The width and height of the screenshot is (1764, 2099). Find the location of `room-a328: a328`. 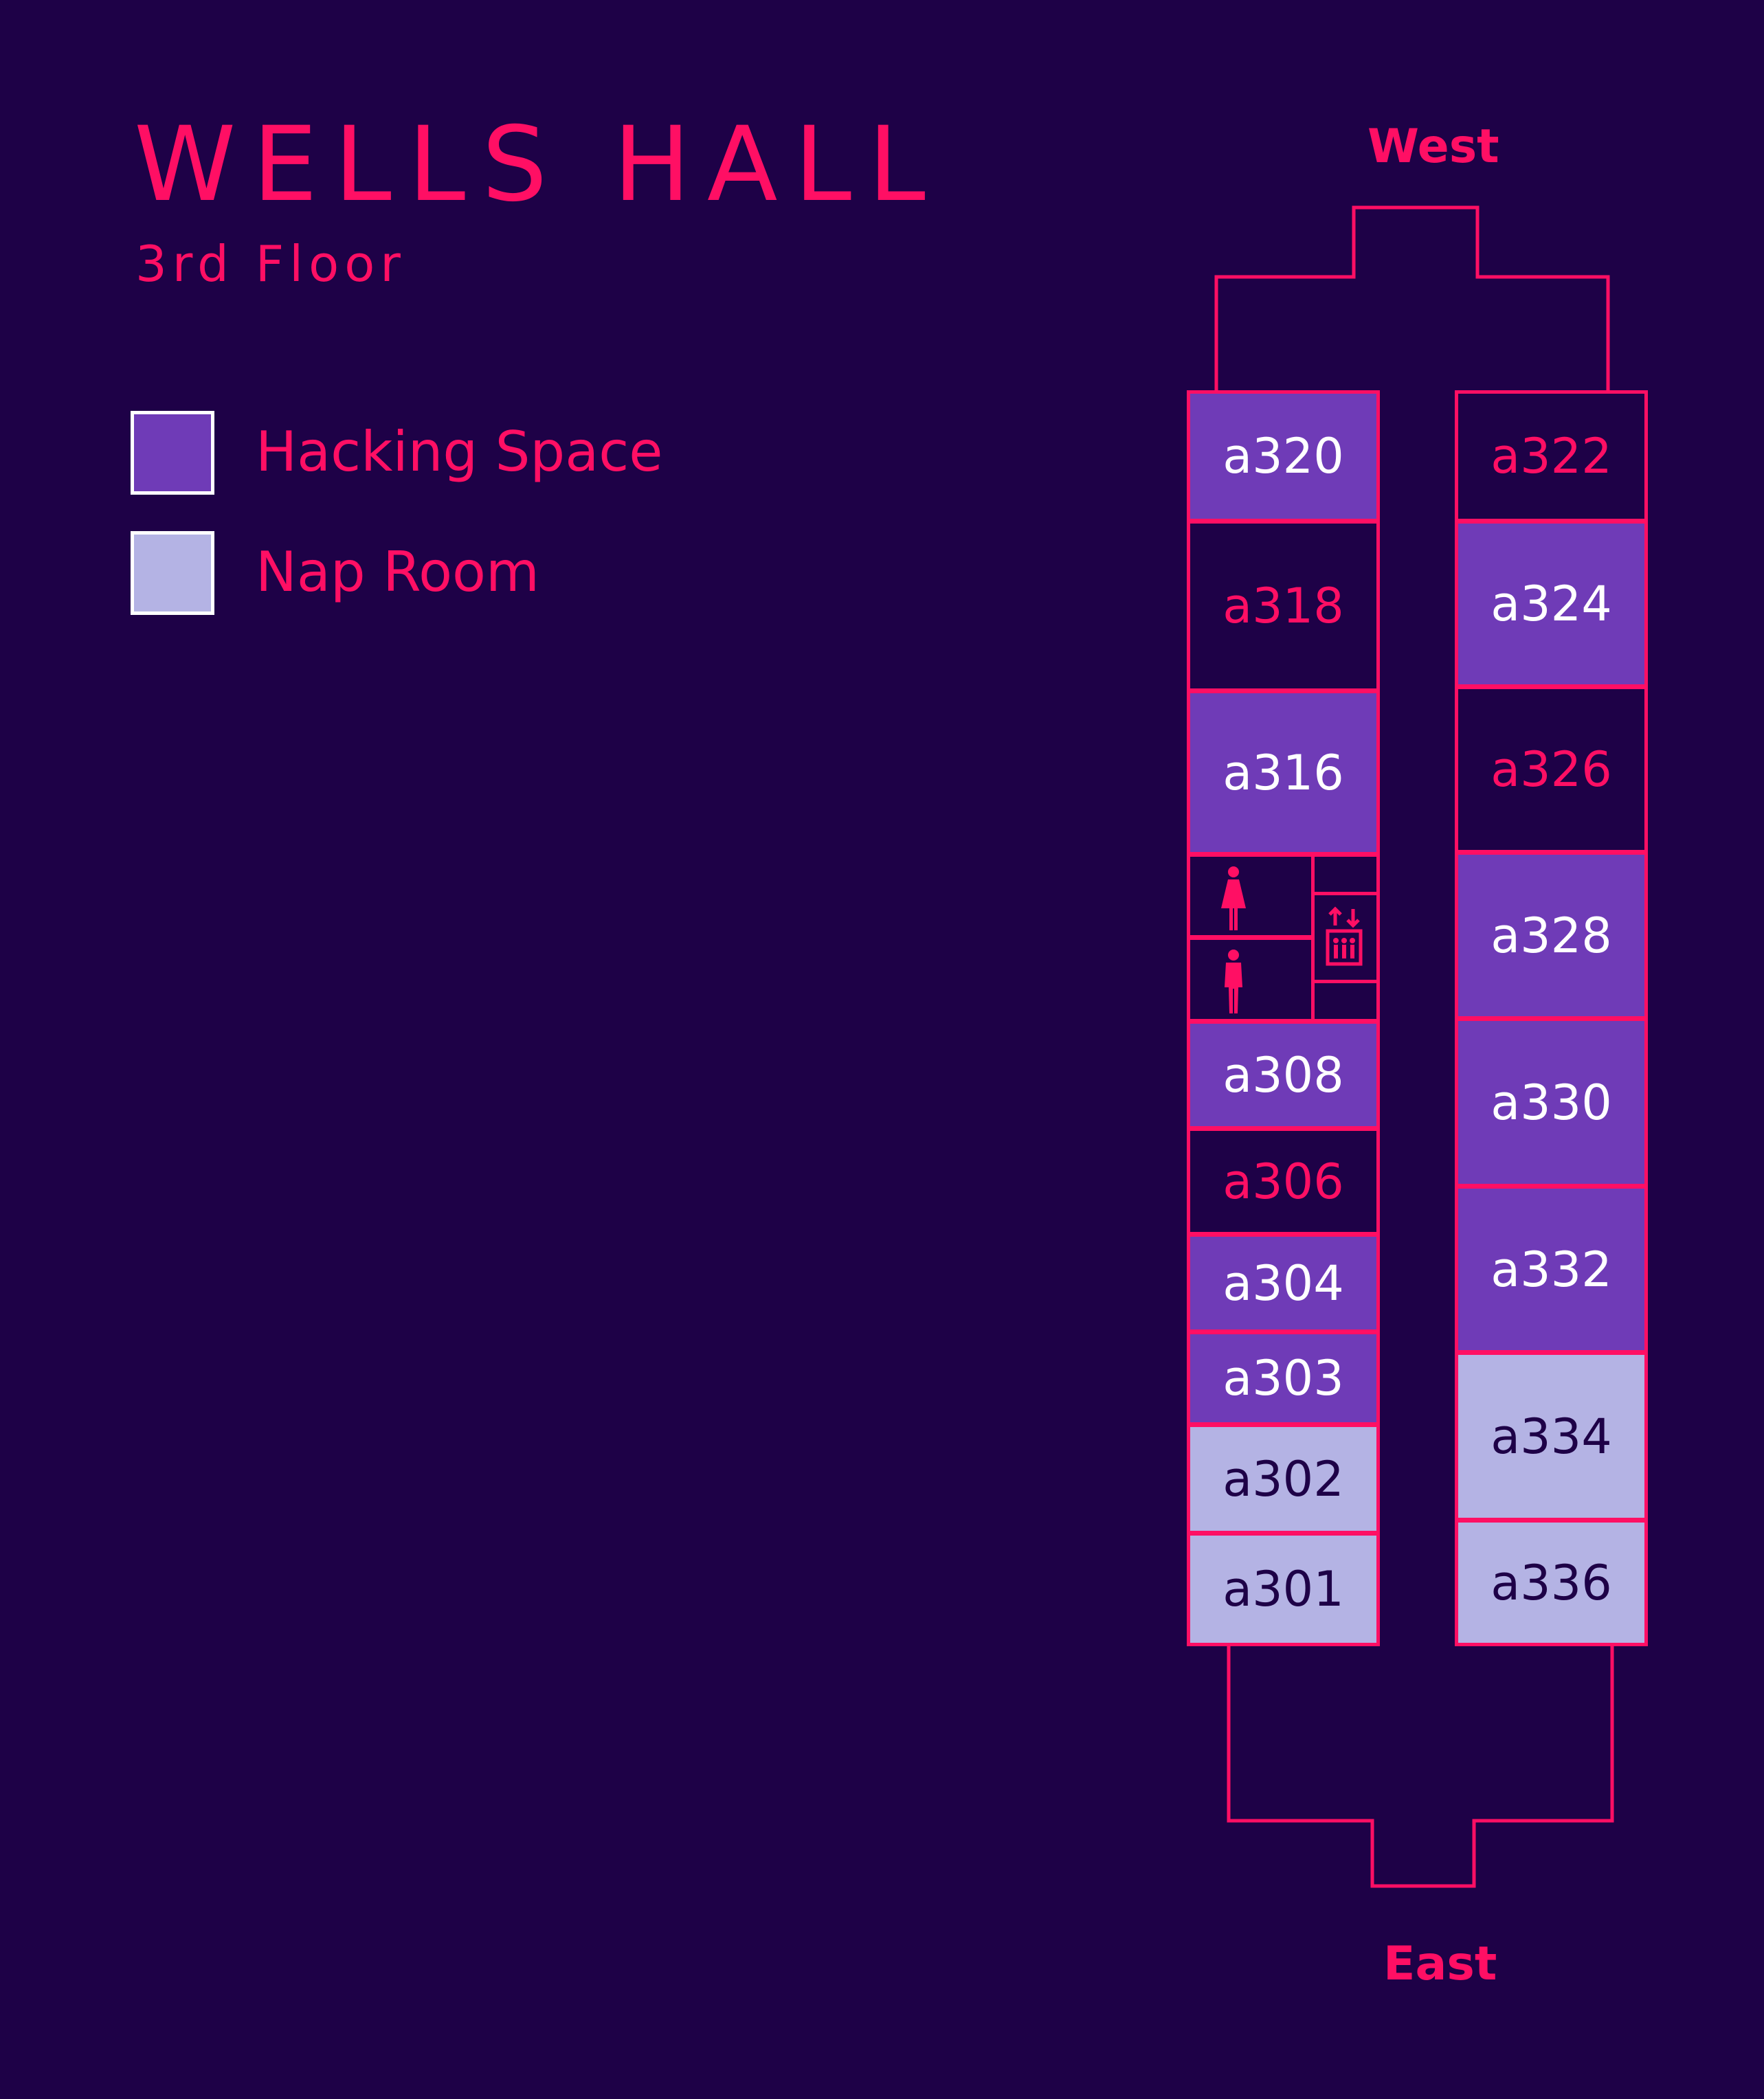

room-a328: a328 is located at coordinates (1552, 935).